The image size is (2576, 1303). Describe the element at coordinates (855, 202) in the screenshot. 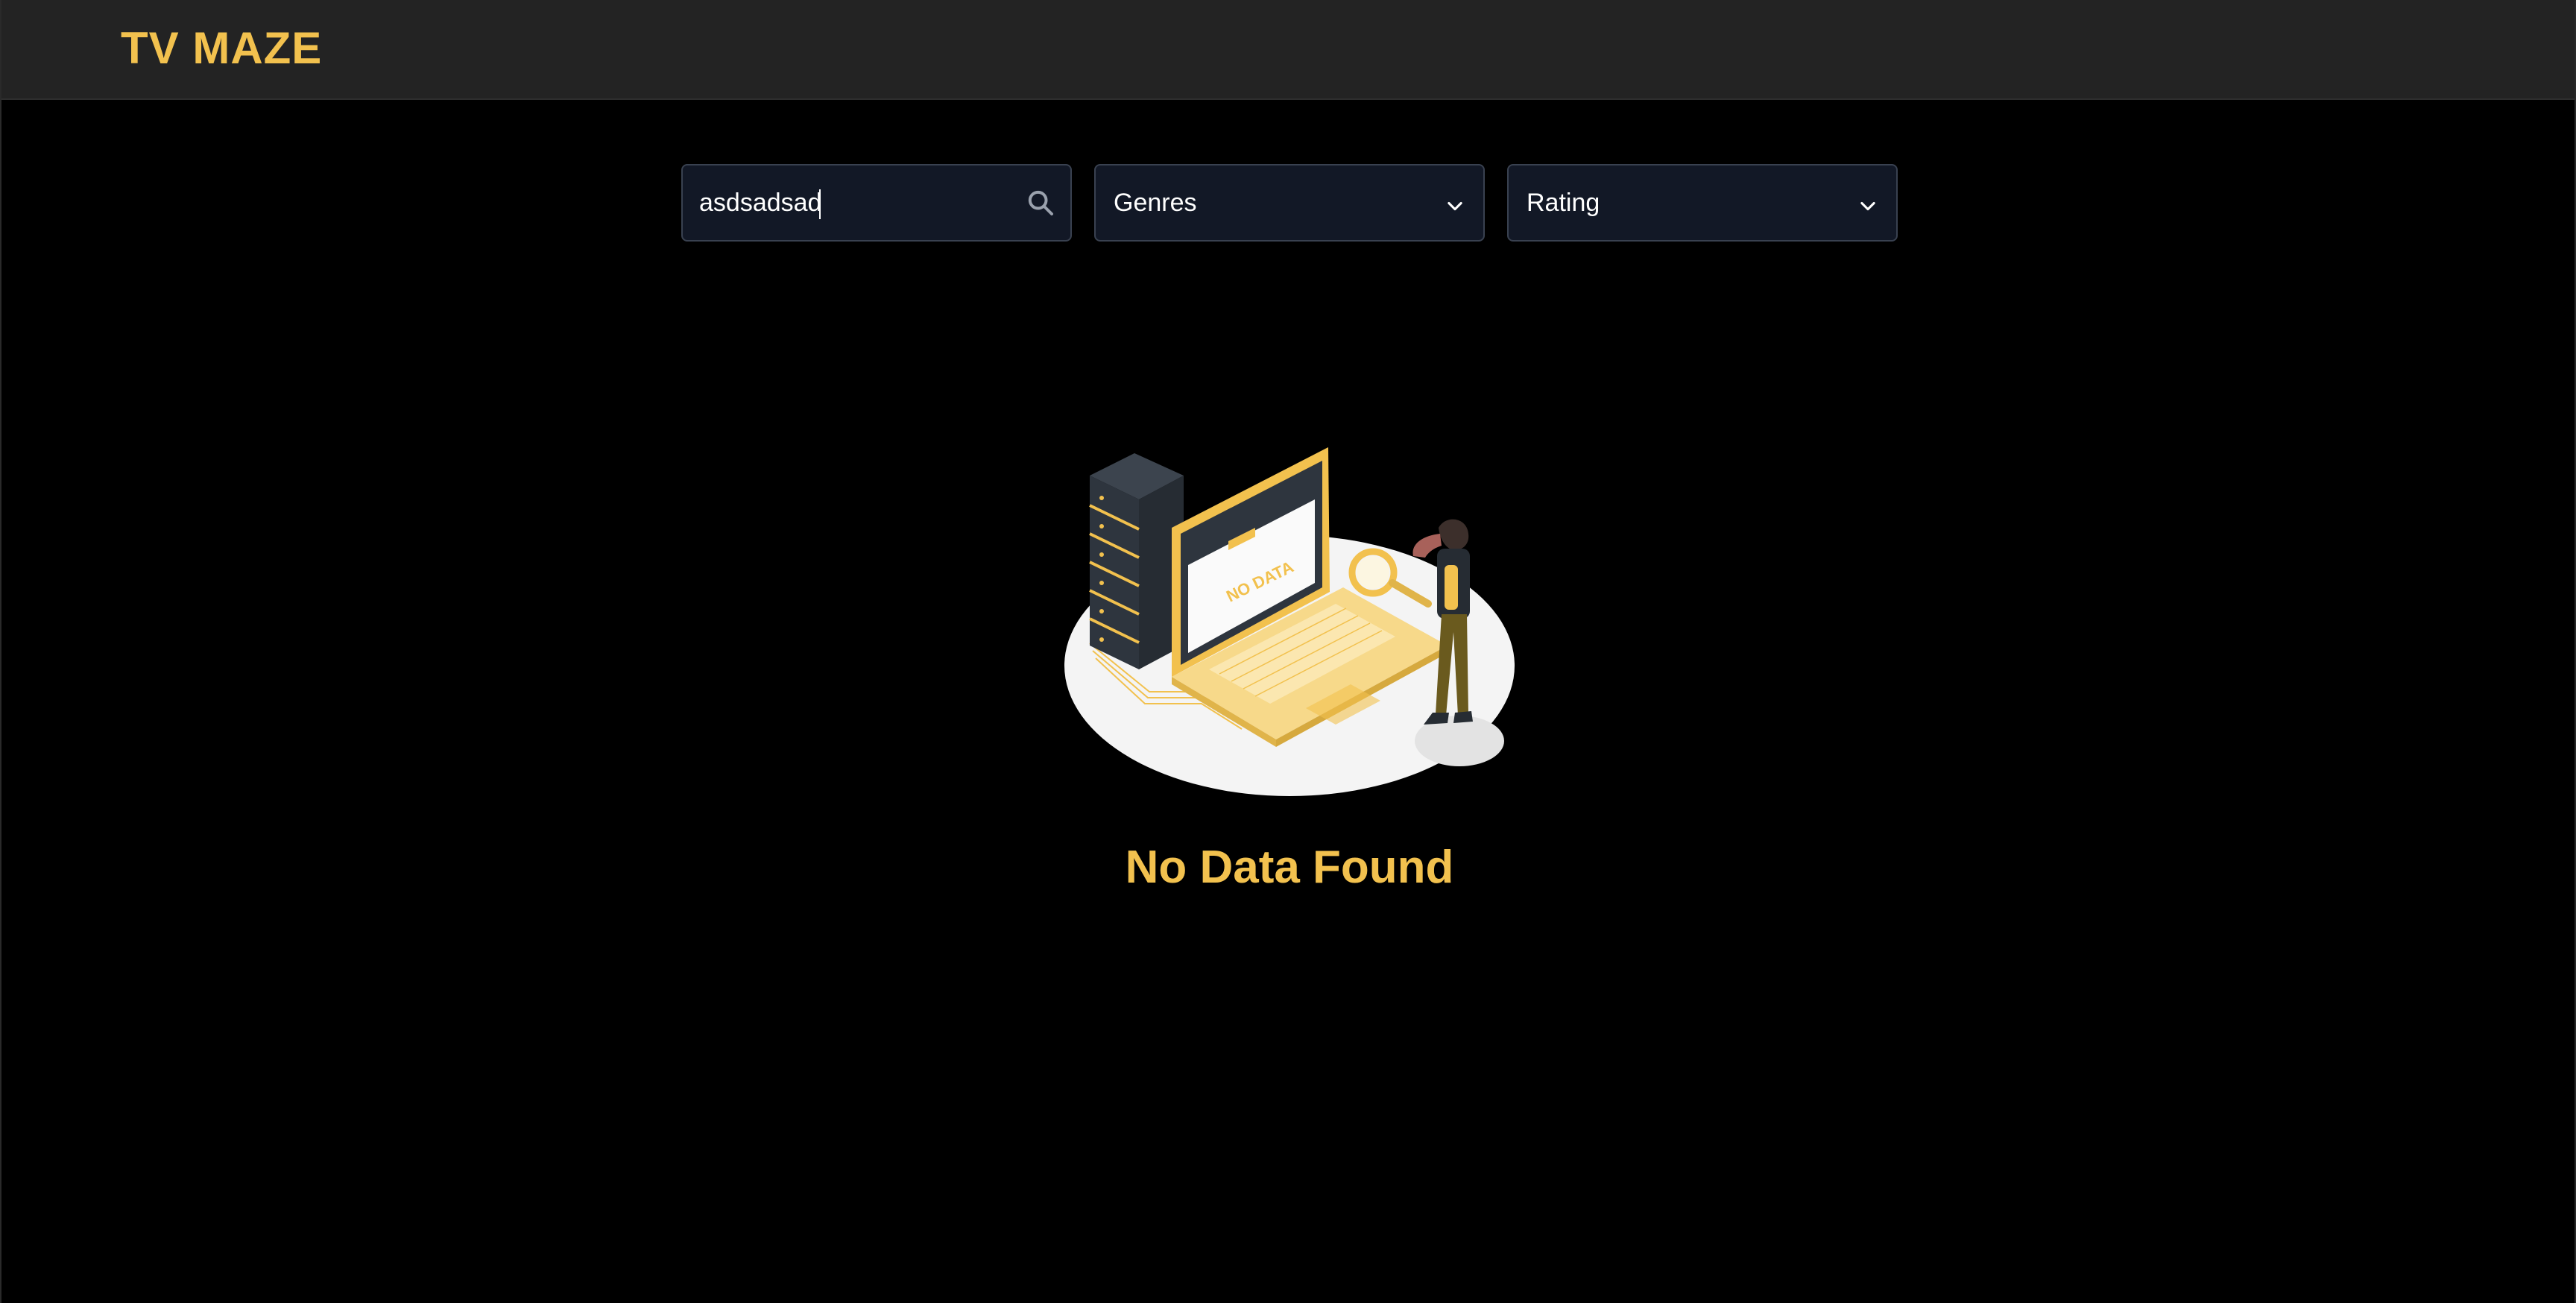

I see `search-input` at that location.